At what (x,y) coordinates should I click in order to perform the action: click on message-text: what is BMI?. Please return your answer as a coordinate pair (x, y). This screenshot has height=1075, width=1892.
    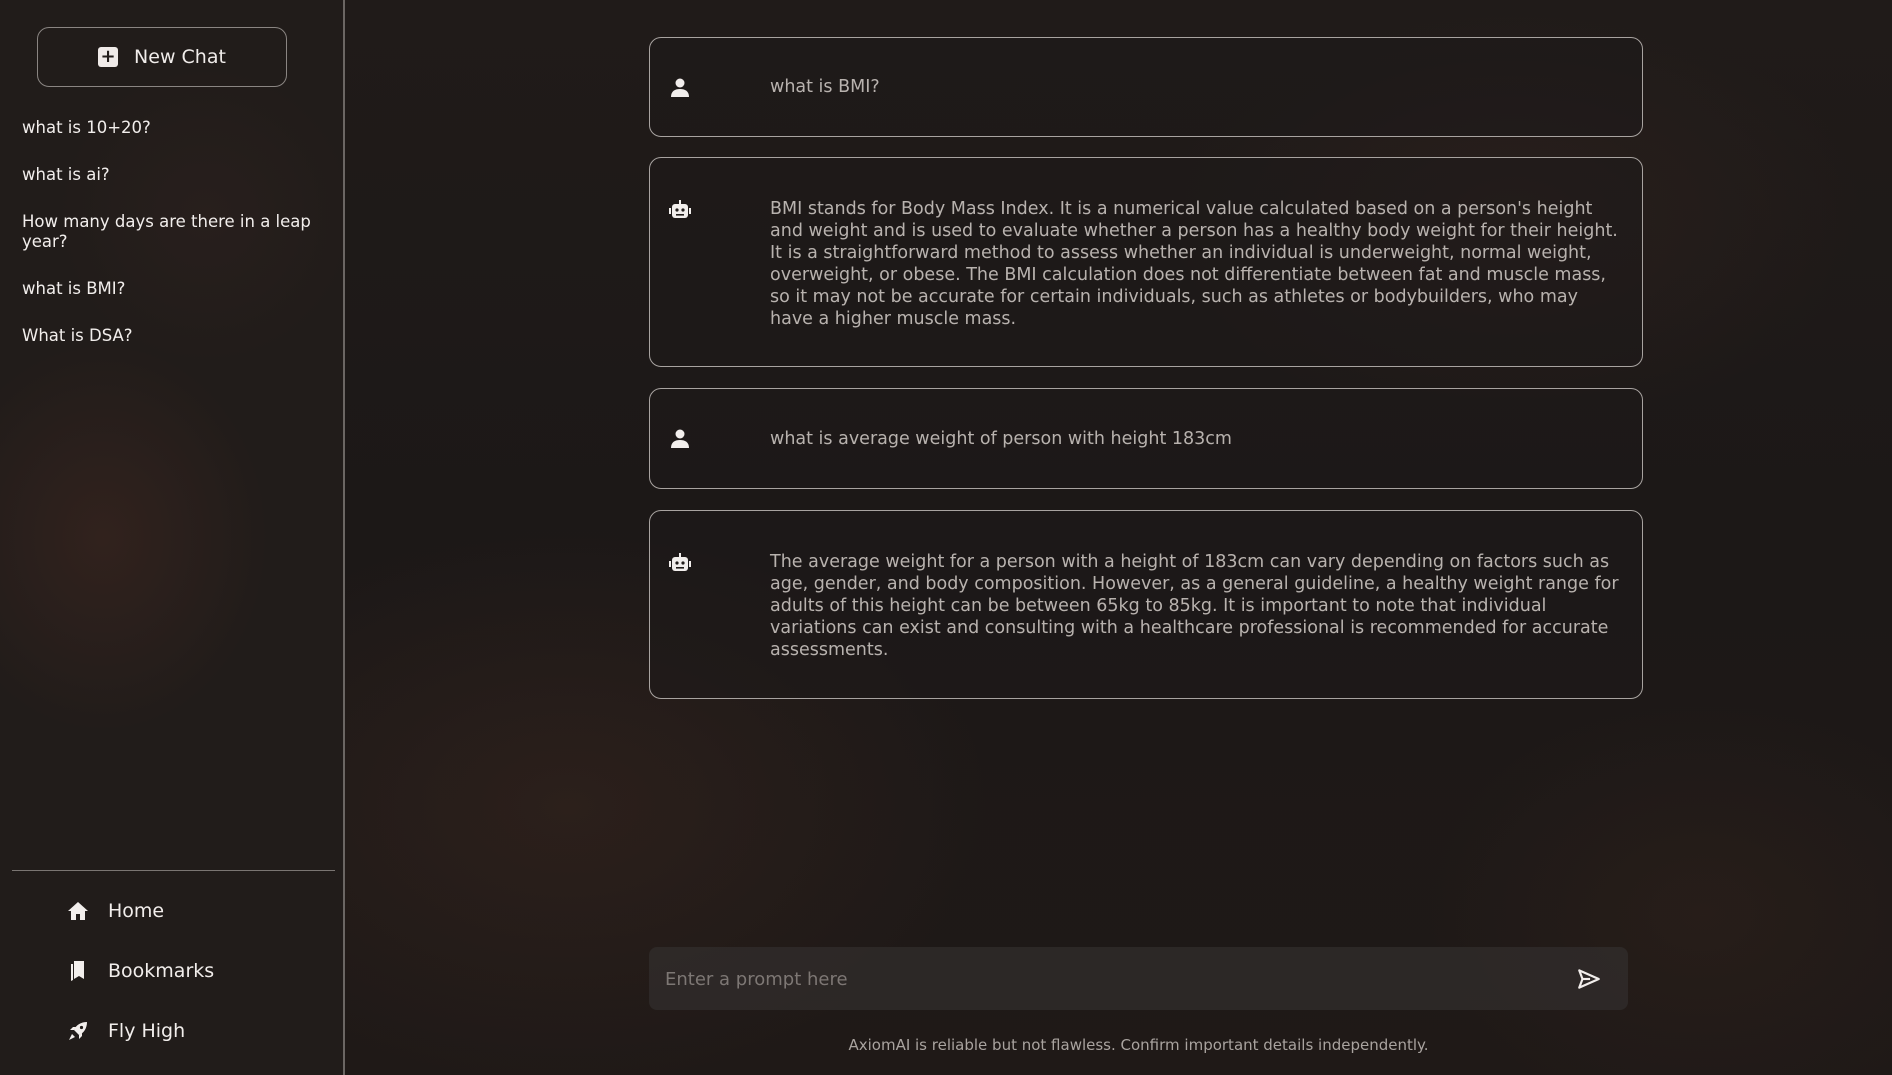
    Looking at the image, I should click on (825, 87).